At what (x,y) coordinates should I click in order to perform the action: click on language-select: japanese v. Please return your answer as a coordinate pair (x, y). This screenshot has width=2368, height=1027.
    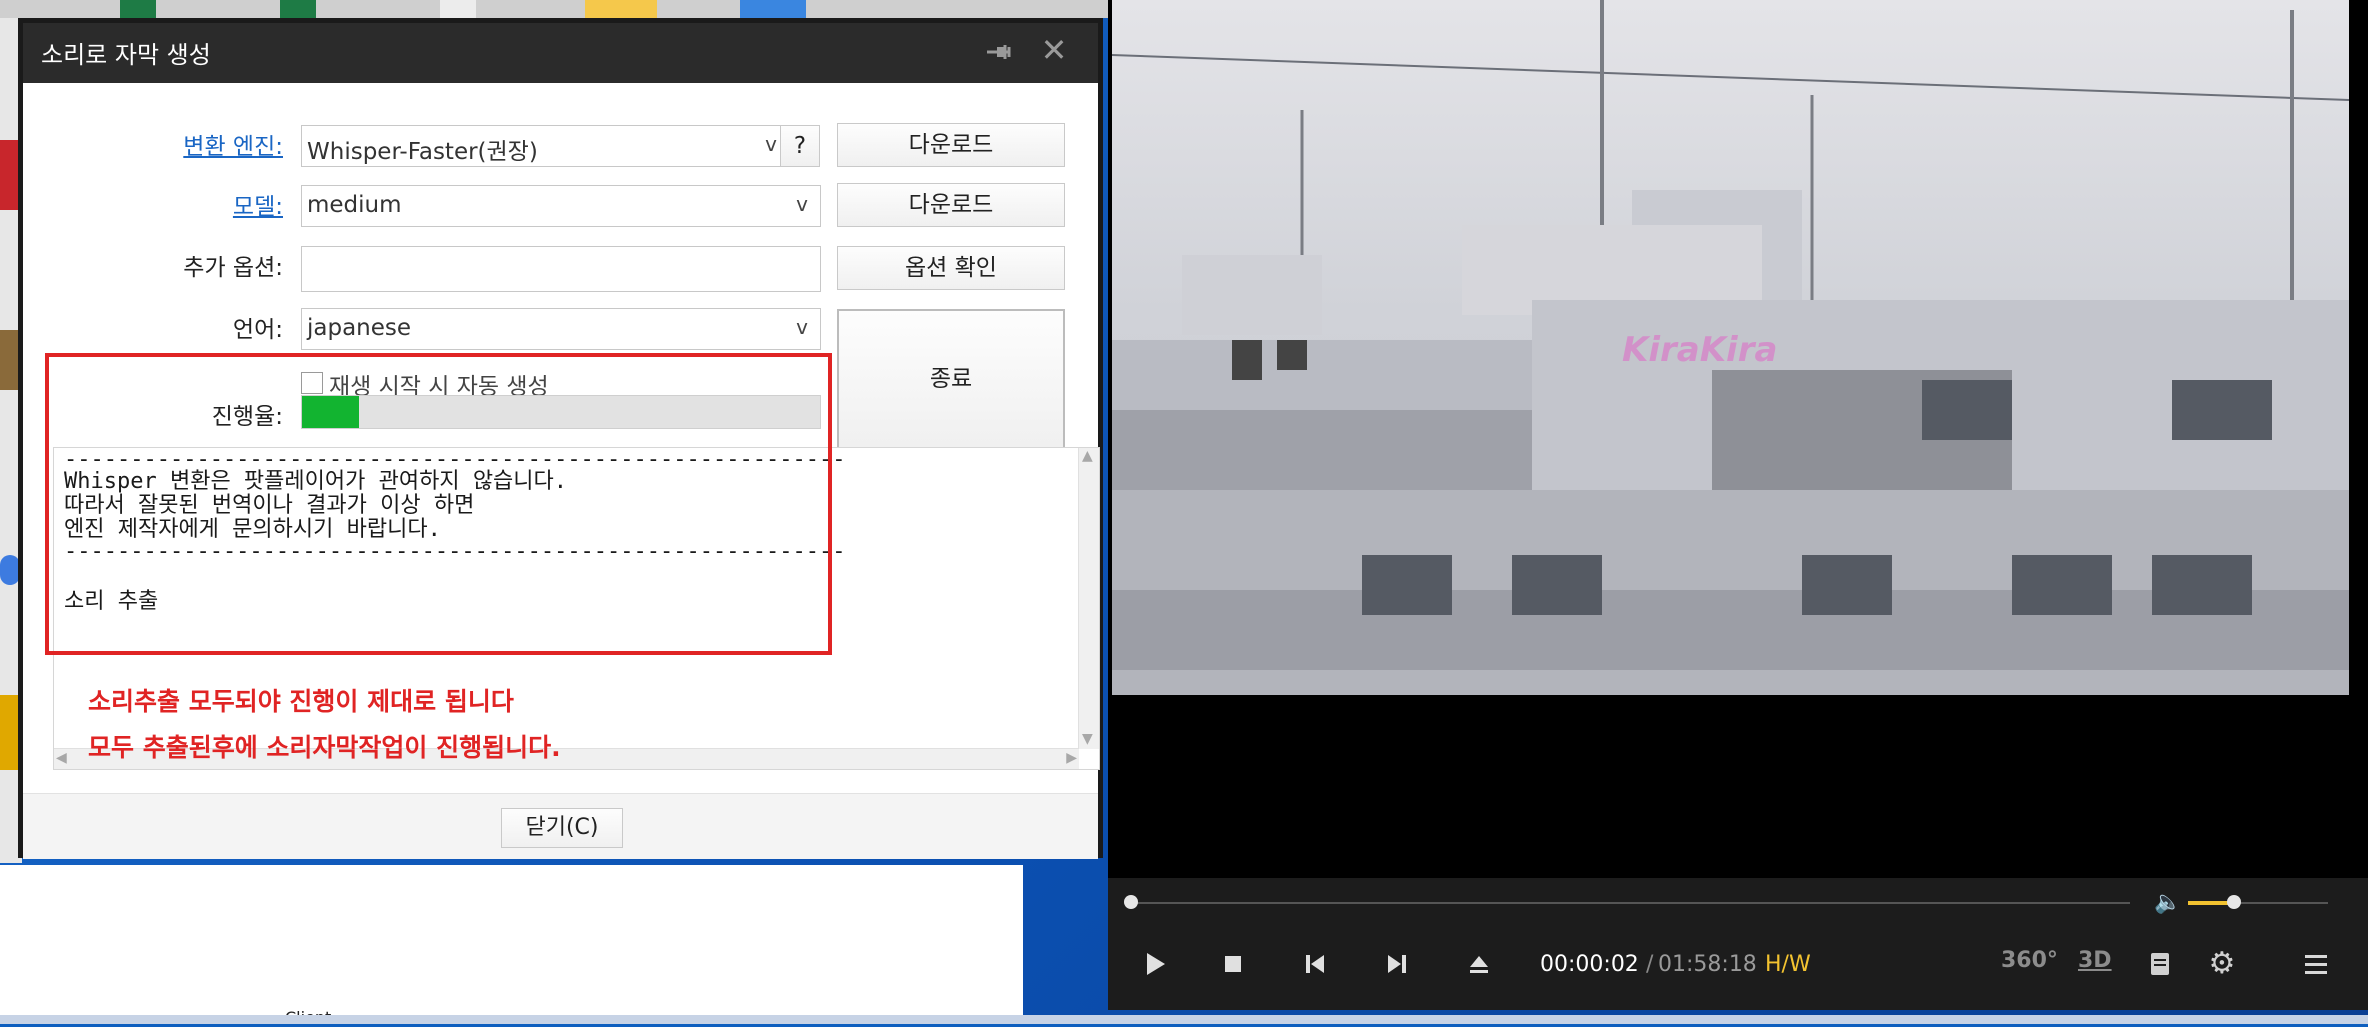
    Looking at the image, I should click on (561, 329).